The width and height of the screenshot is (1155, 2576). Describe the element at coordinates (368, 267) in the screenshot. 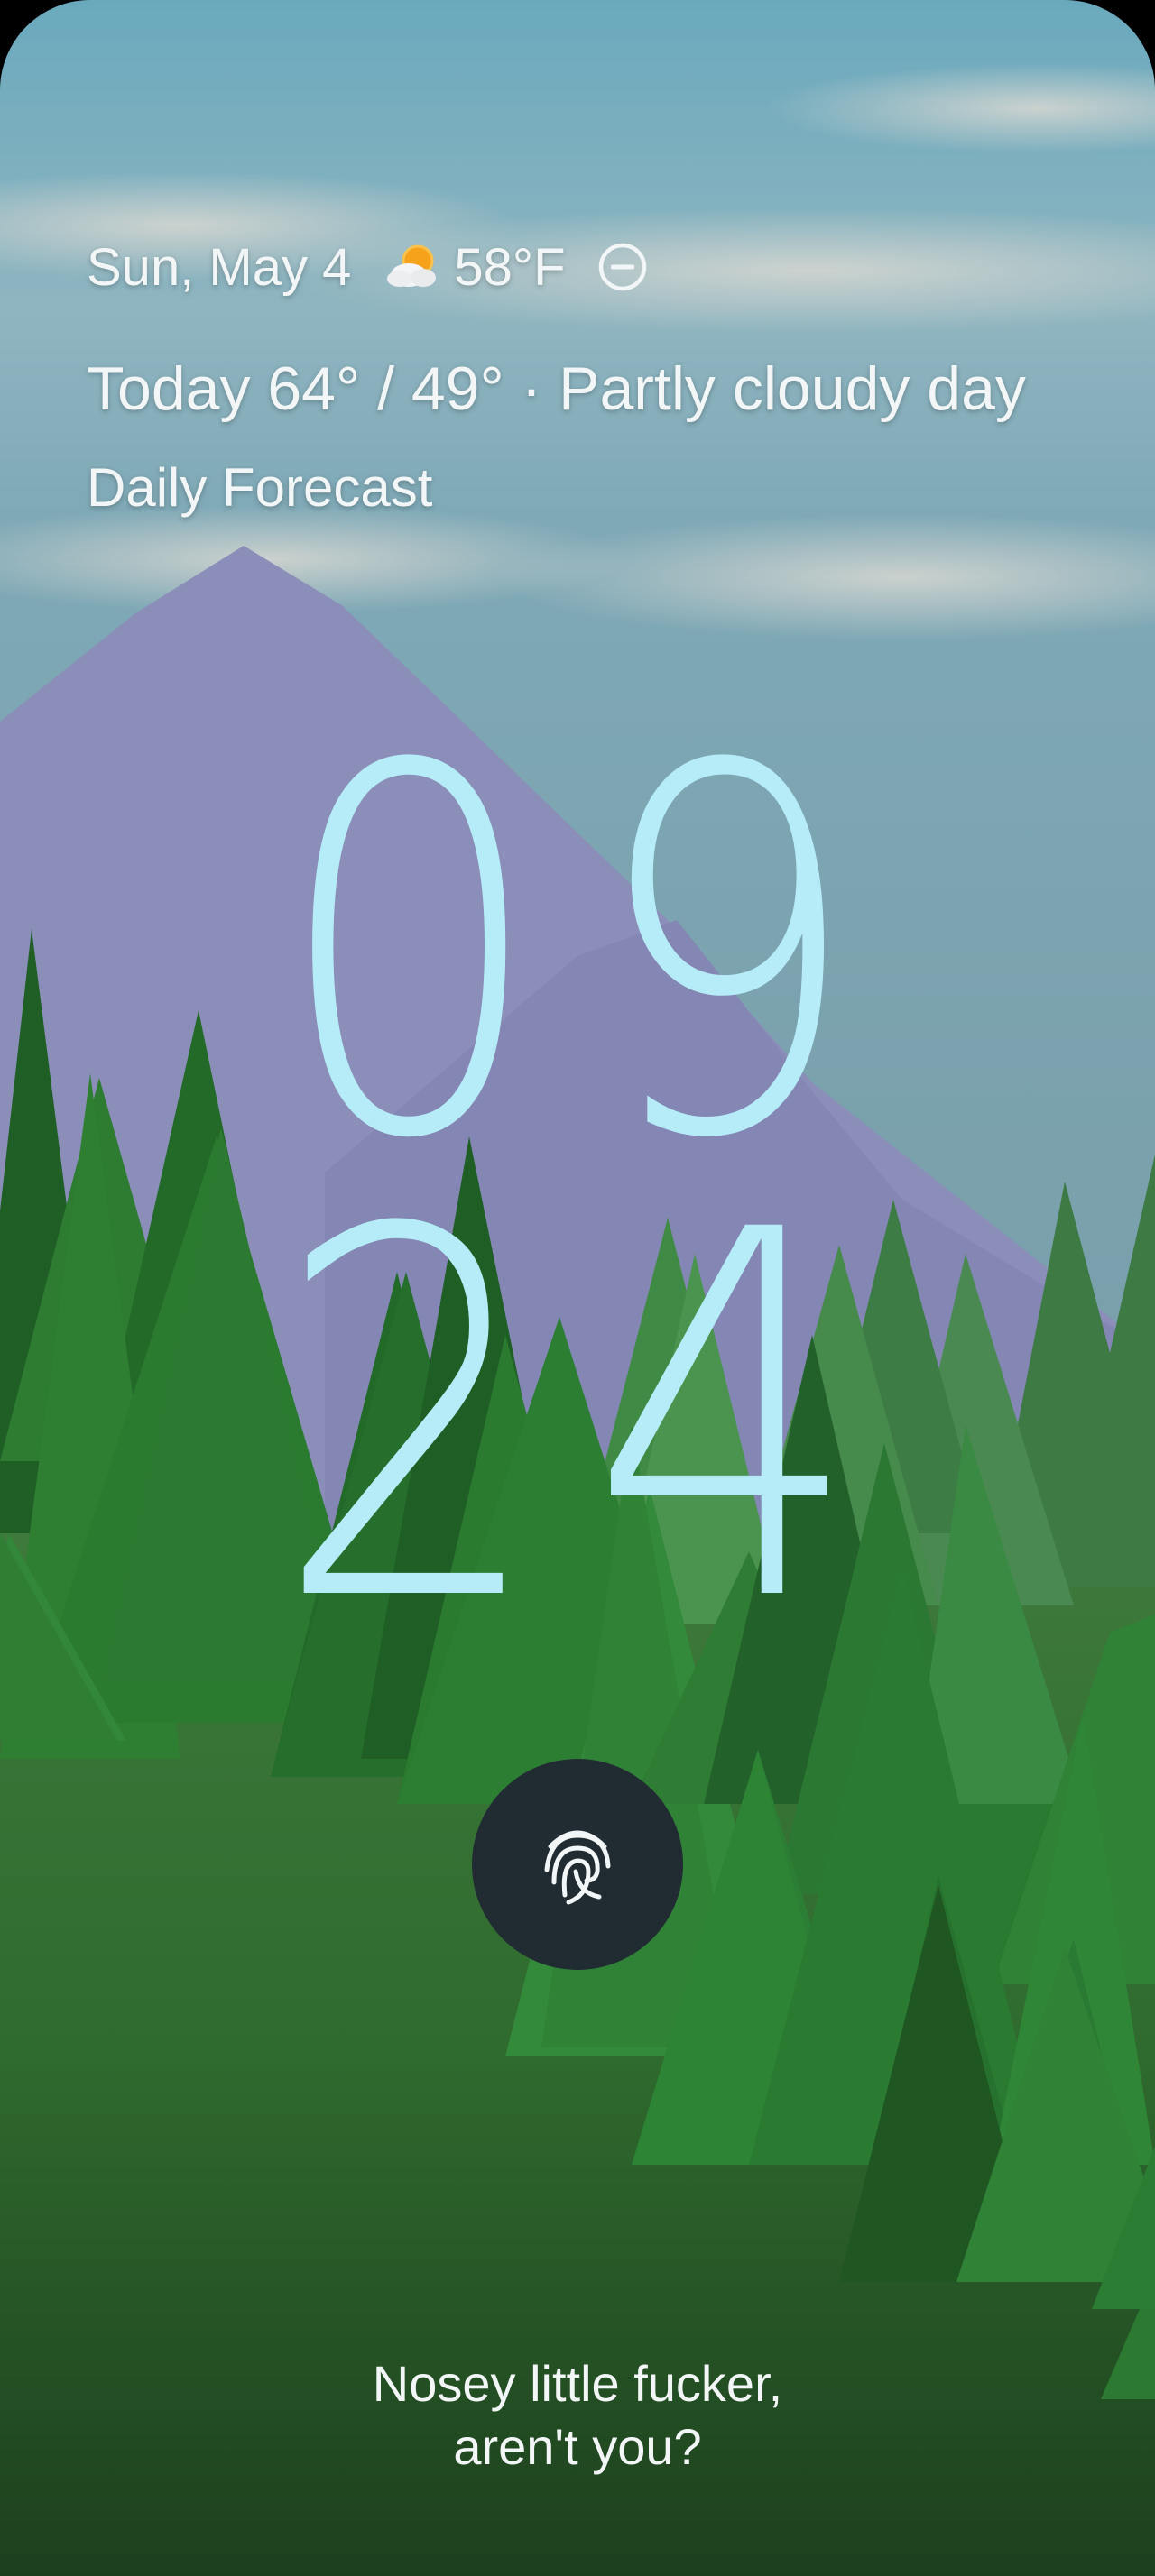

I see `date-weather-row: Sun, May 4 58°F` at that location.